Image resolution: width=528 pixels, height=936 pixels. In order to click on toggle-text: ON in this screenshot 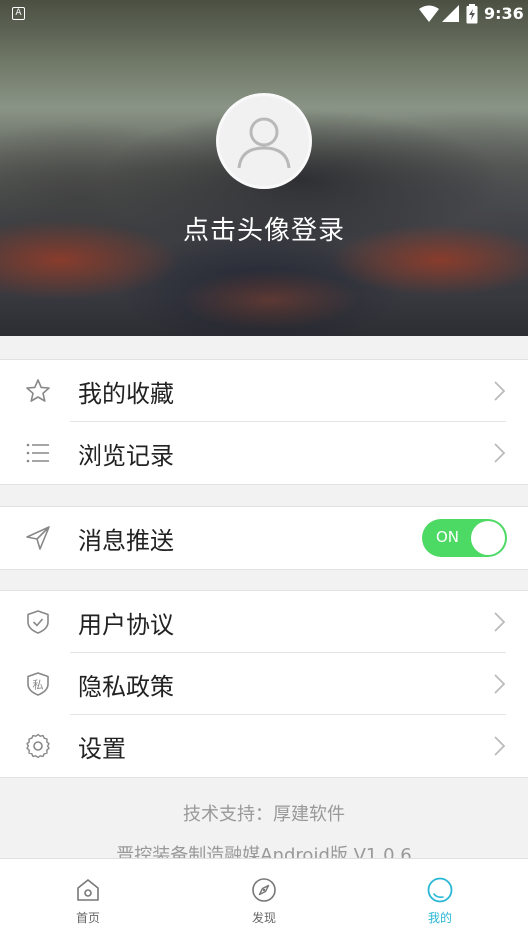, I will do `click(448, 537)`.